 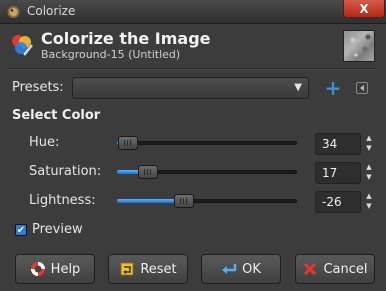 What do you see at coordinates (37, 269) in the screenshot?
I see `lifebuoy-icon` at bounding box center [37, 269].